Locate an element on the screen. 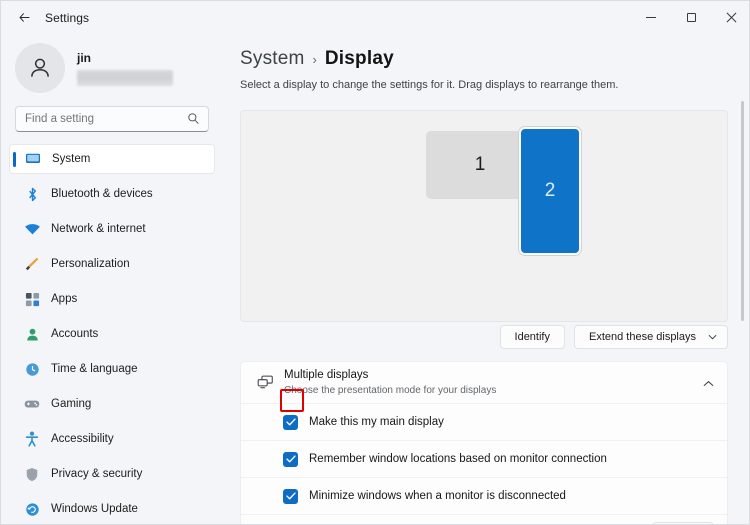 The height and width of the screenshot is (525, 750). monitor-icon is located at coordinates (33, 159).